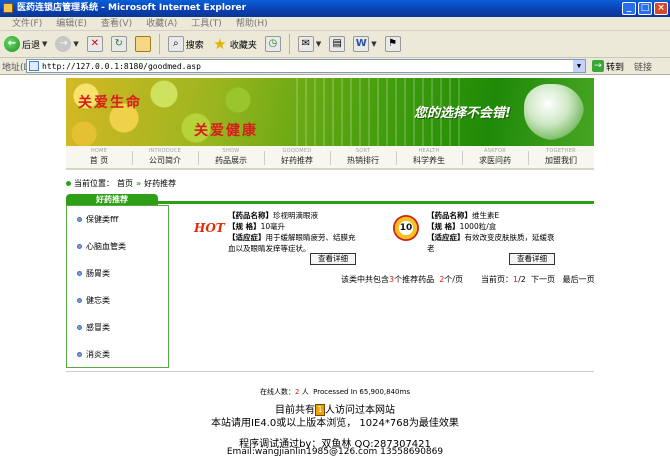 The height and width of the screenshot is (466, 670). I want to click on stop-button: ✕, so click(95, 44).